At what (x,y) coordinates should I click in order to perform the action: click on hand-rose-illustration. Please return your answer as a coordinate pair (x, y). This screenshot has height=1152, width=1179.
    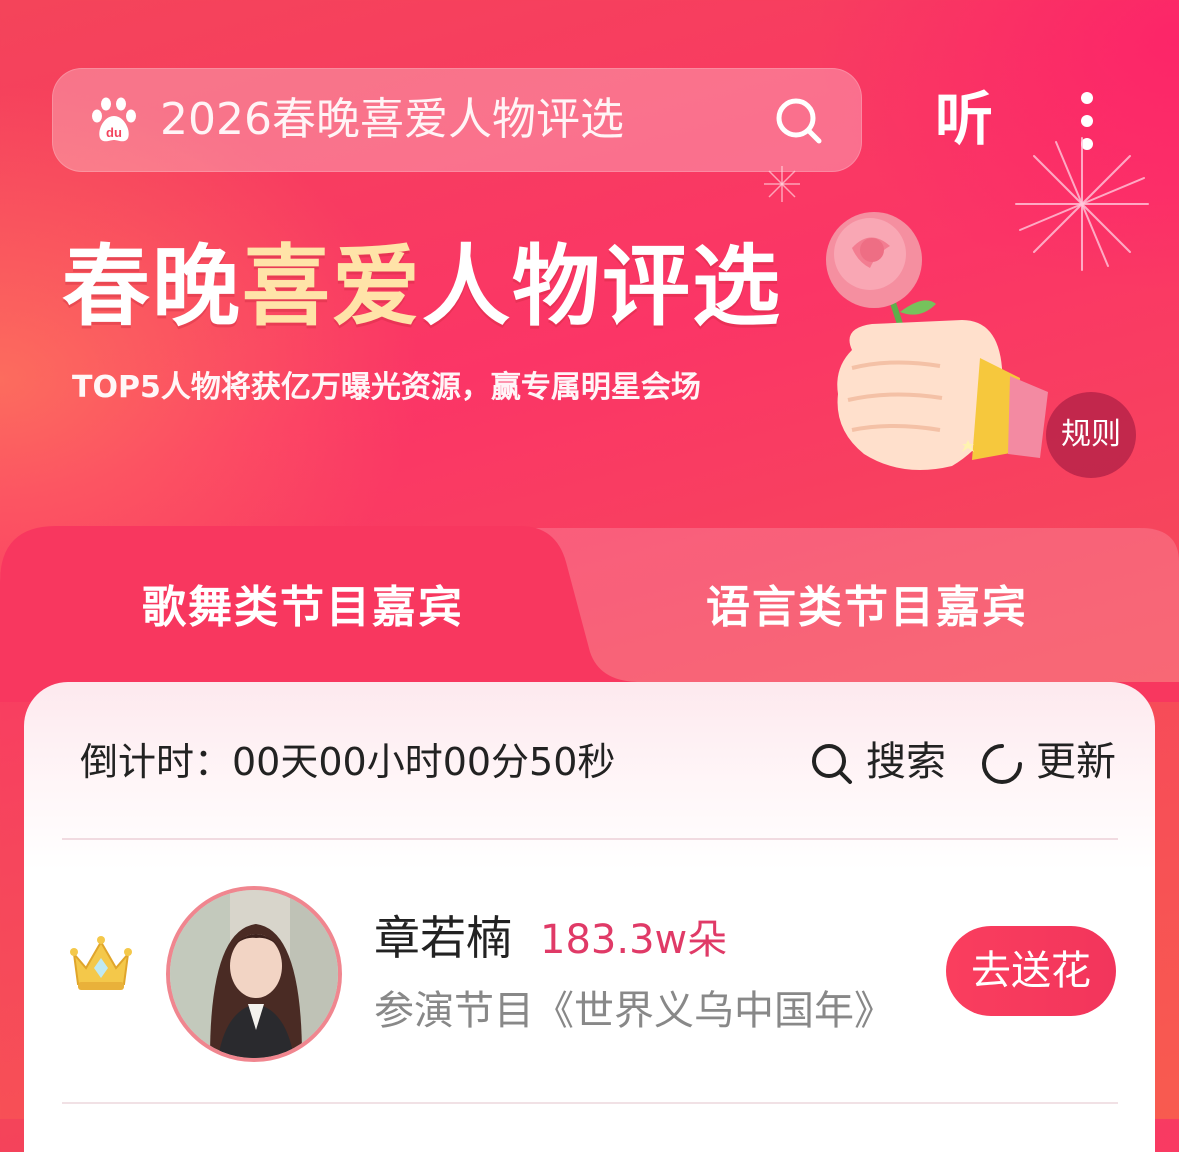
    Looking at the image, I should click on (937, 341).